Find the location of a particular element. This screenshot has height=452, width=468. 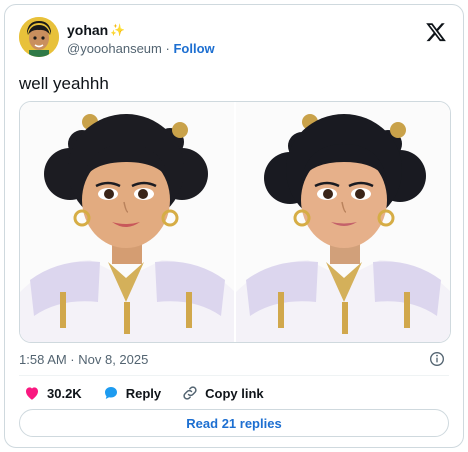

sparkle-icon: ✨ is located at coordinates (118, 30).